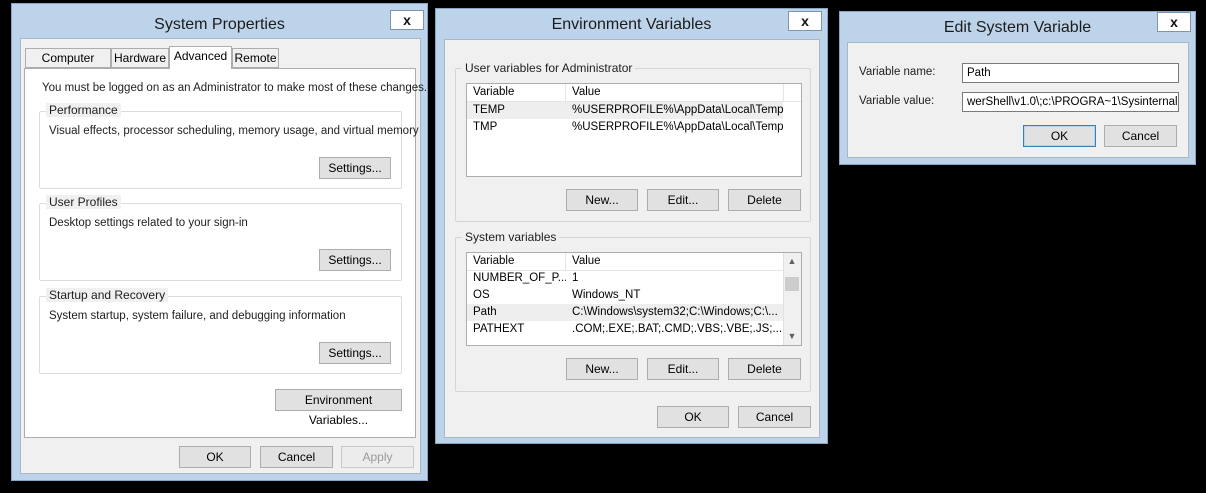 This screenshot has height=493, width=1206. I want to click on variable-name-label: Variable name:, so click(897, 72).